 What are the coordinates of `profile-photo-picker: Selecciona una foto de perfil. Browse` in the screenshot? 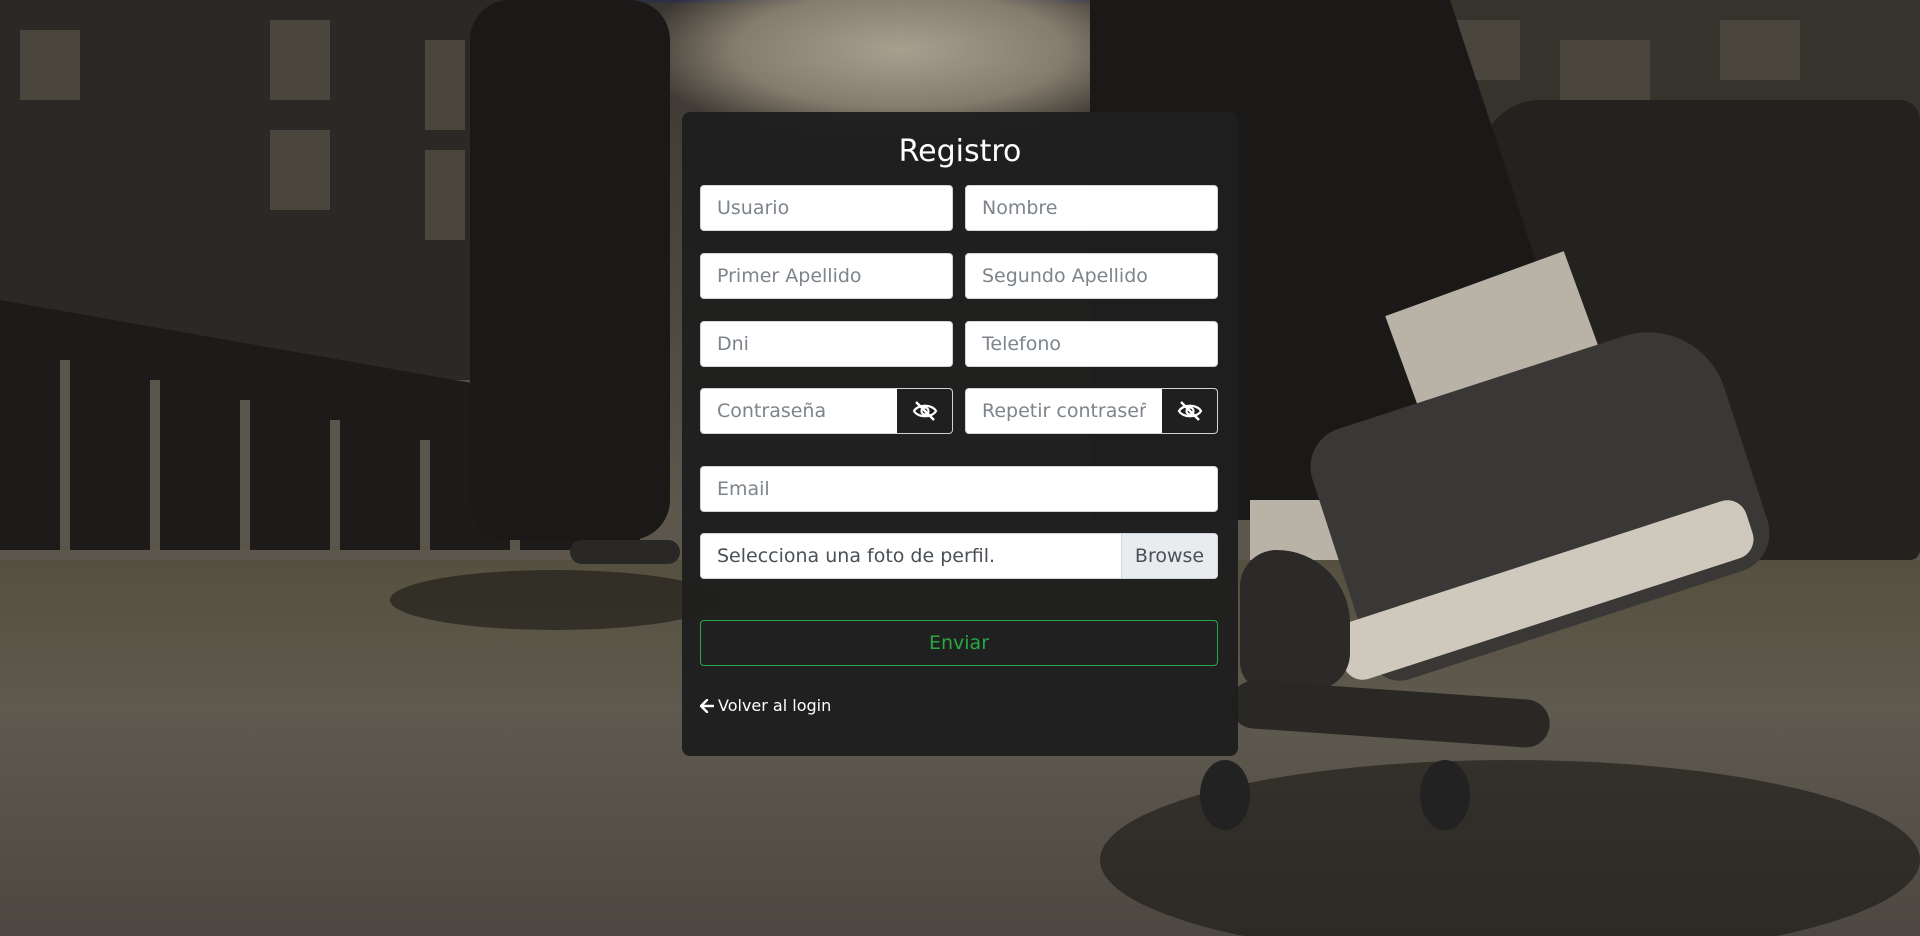 It's located at (959, 556).